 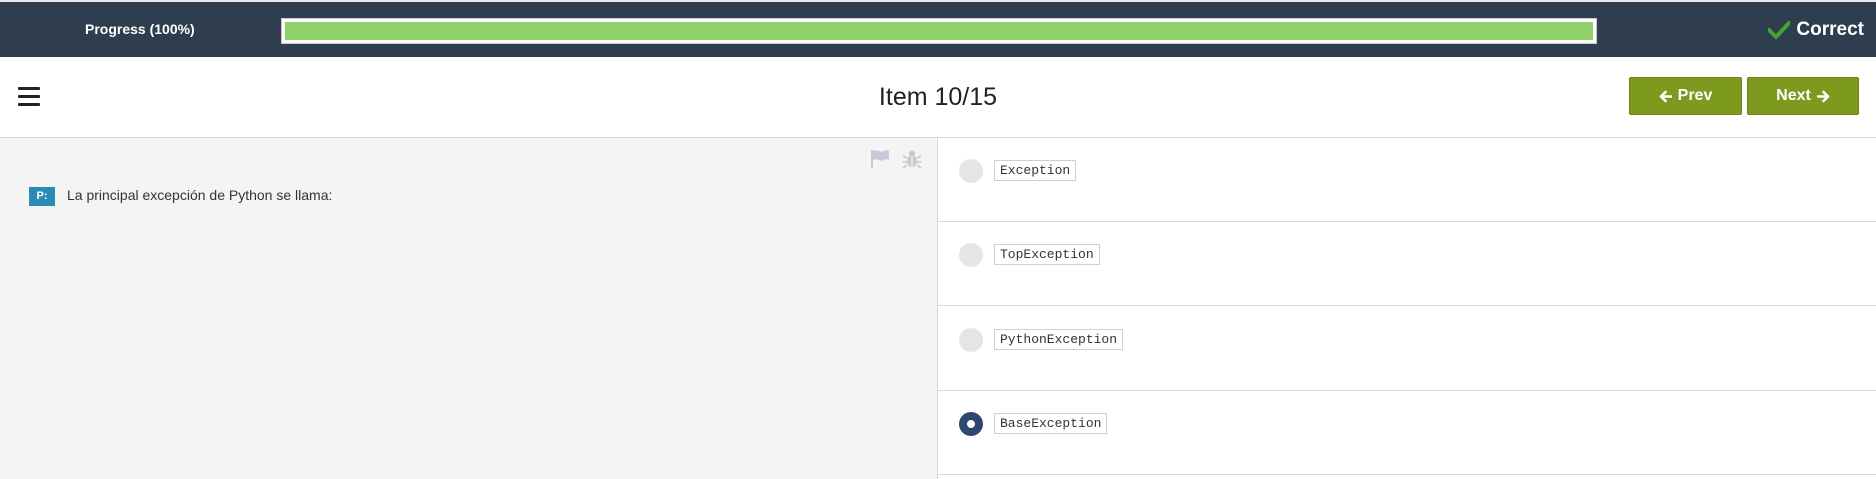 What do you see at coordinates (880, 159) in the screenshot?
I see `flag-icon` at bounding box center [880, 159].